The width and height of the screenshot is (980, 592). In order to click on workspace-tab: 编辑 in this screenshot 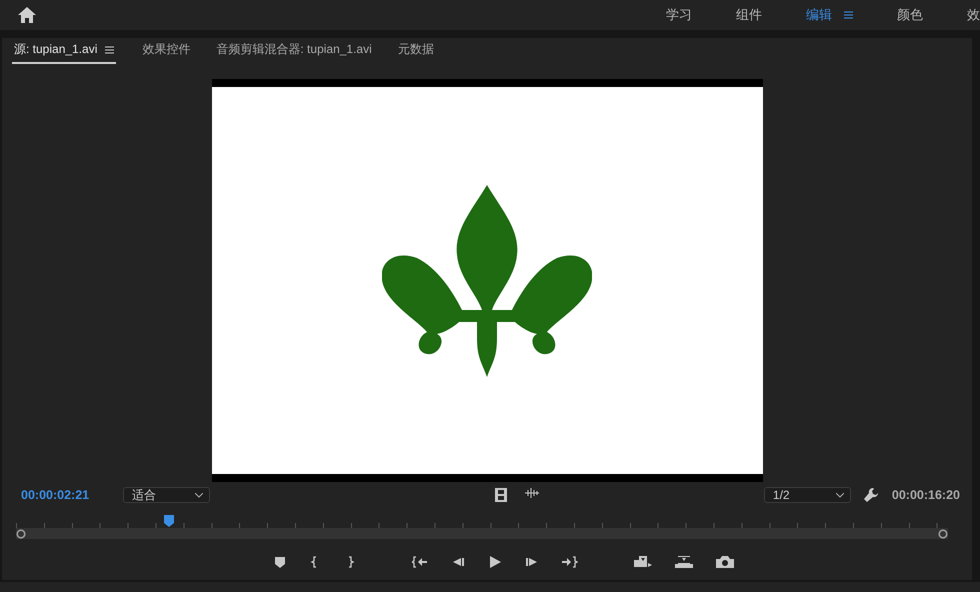, I will do `click(829, 15)`.